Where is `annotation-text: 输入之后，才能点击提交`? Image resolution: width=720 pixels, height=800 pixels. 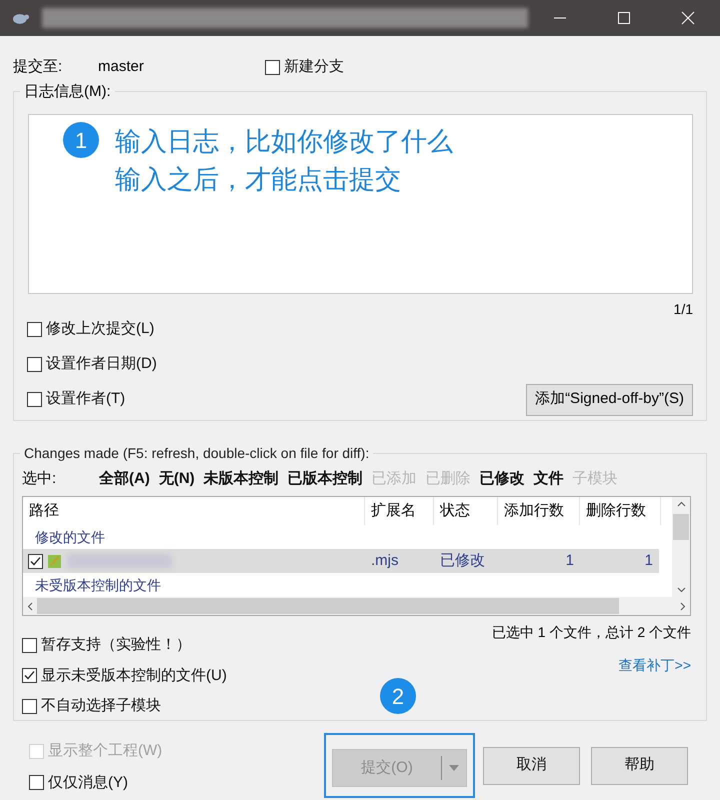
annotation-text: 输入之后，才能点击提交 is located at coordinates (258, 179).